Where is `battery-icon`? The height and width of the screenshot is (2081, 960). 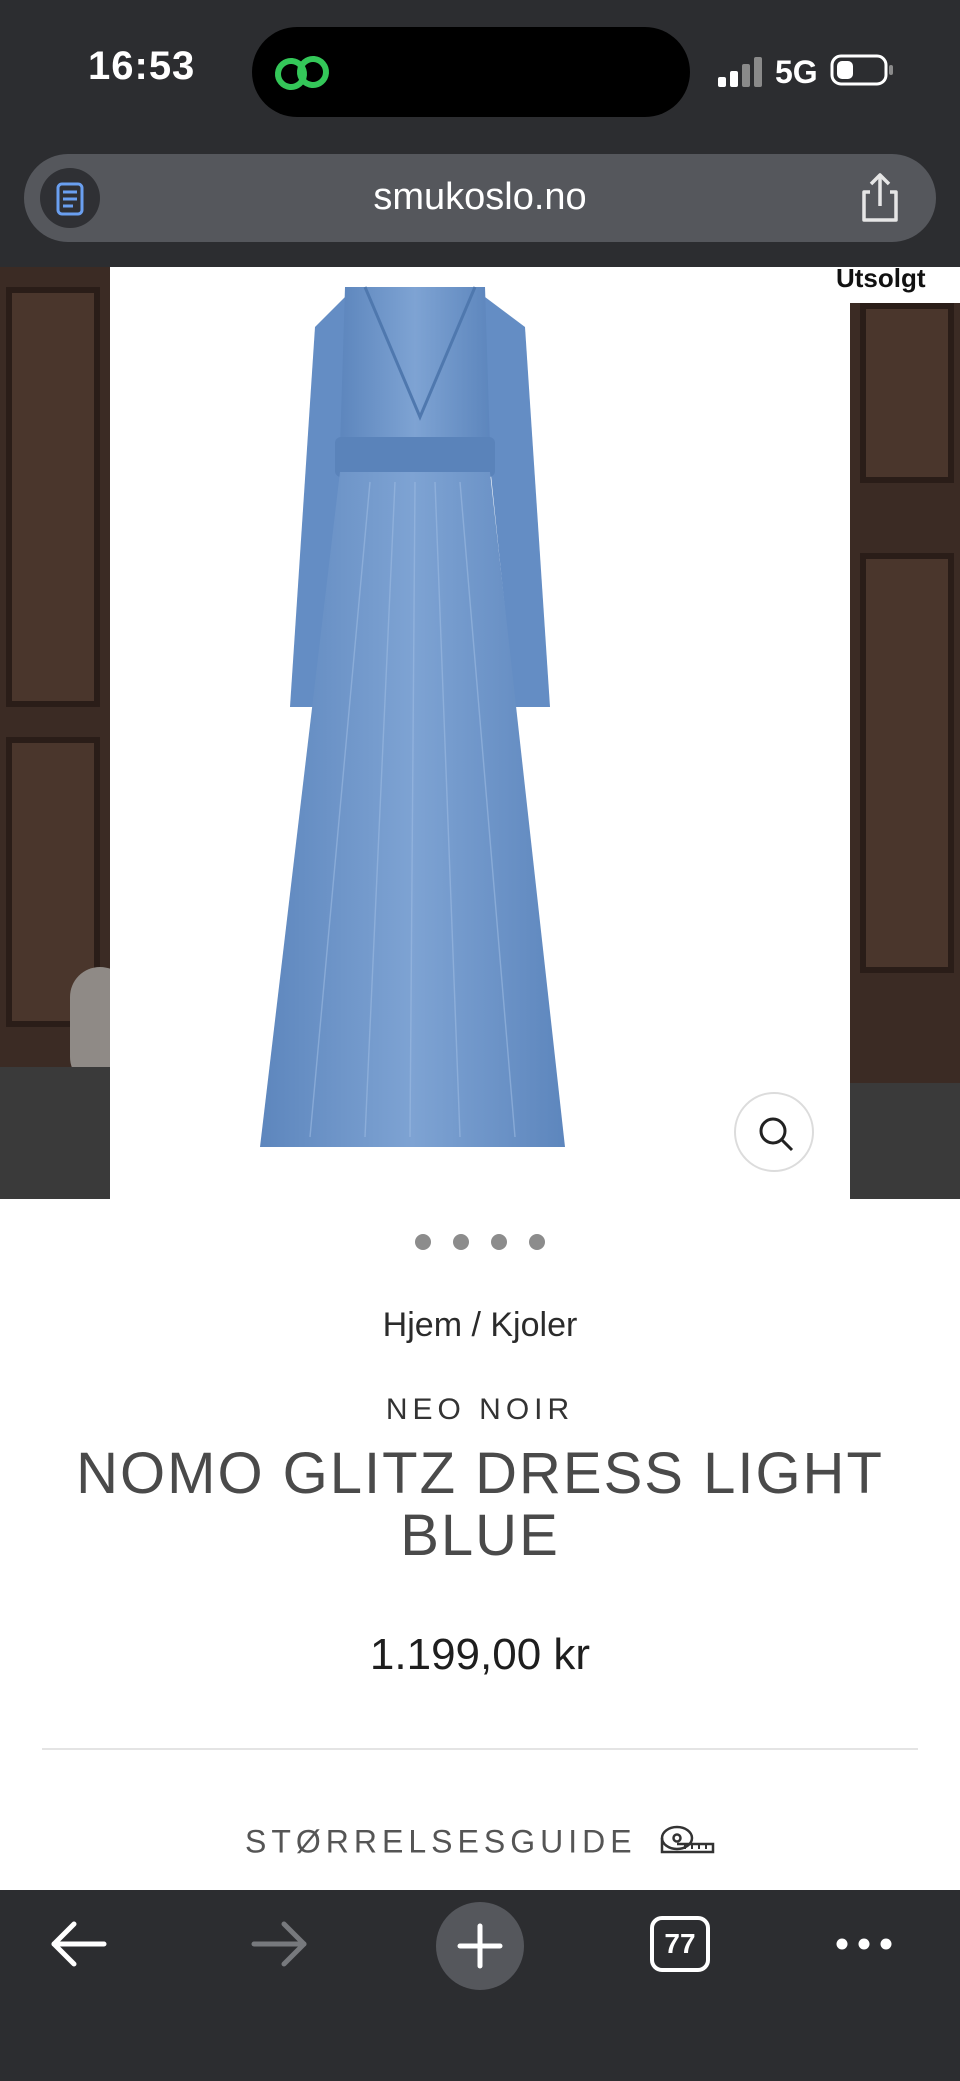 battery-icon is located at coordinates (861, 70).